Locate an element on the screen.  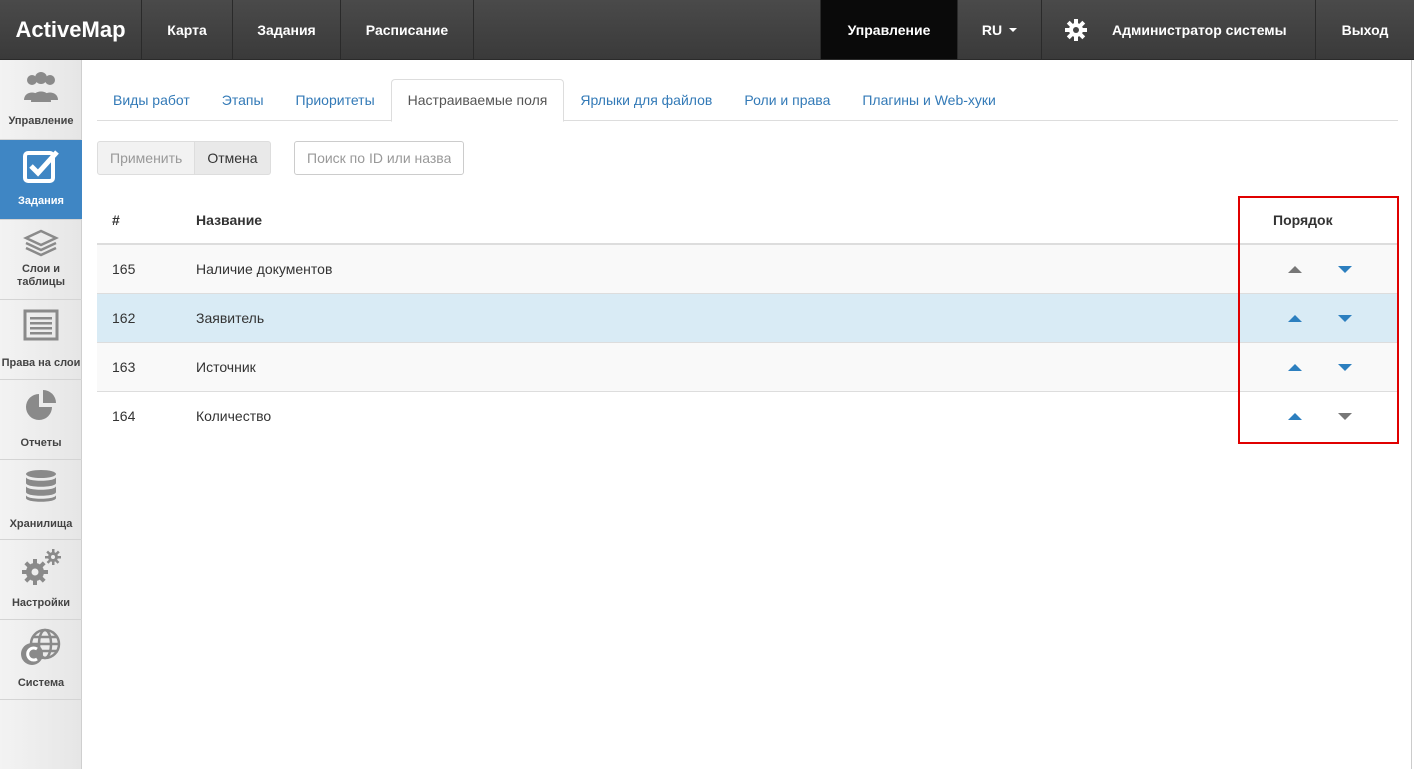
user-menu: Администратор системы is located at coordinates (1179, 29).